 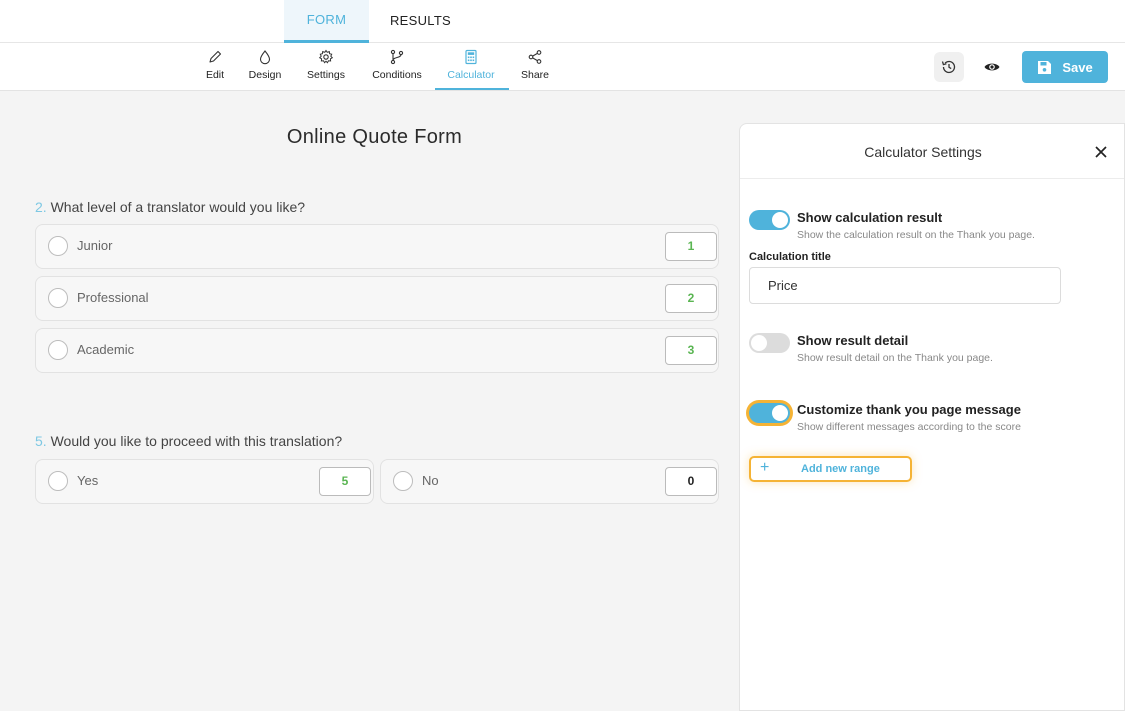 I want to click on top-tab-bar: FORM RESULTS, so click(x=562, y=21).